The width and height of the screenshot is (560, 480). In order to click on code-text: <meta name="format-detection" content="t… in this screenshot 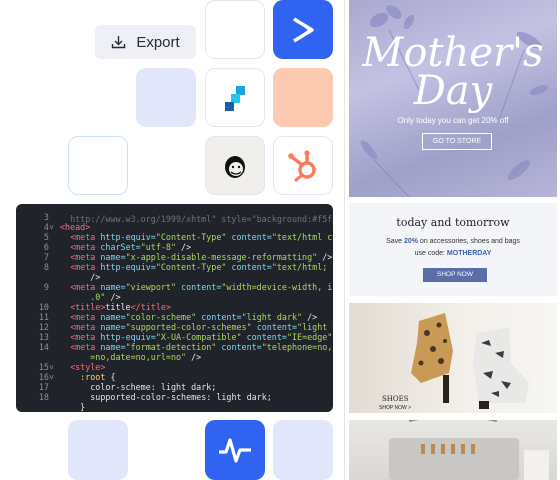, I will do `click(201, 347)`.